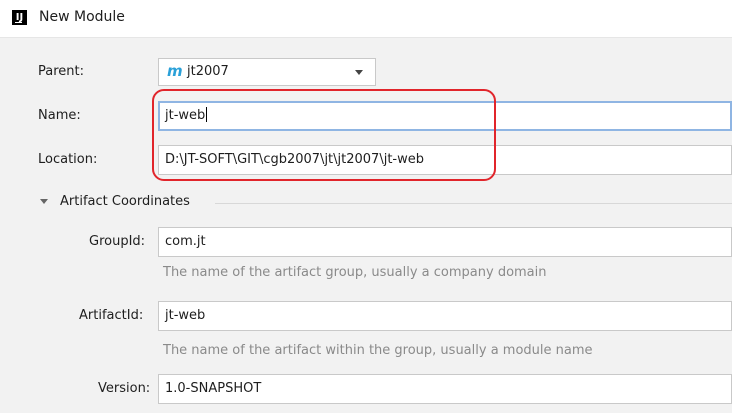  Describe the element at coordinates (445, 242) in the screenshot. I see `groupid-input: com.jt` at that location.